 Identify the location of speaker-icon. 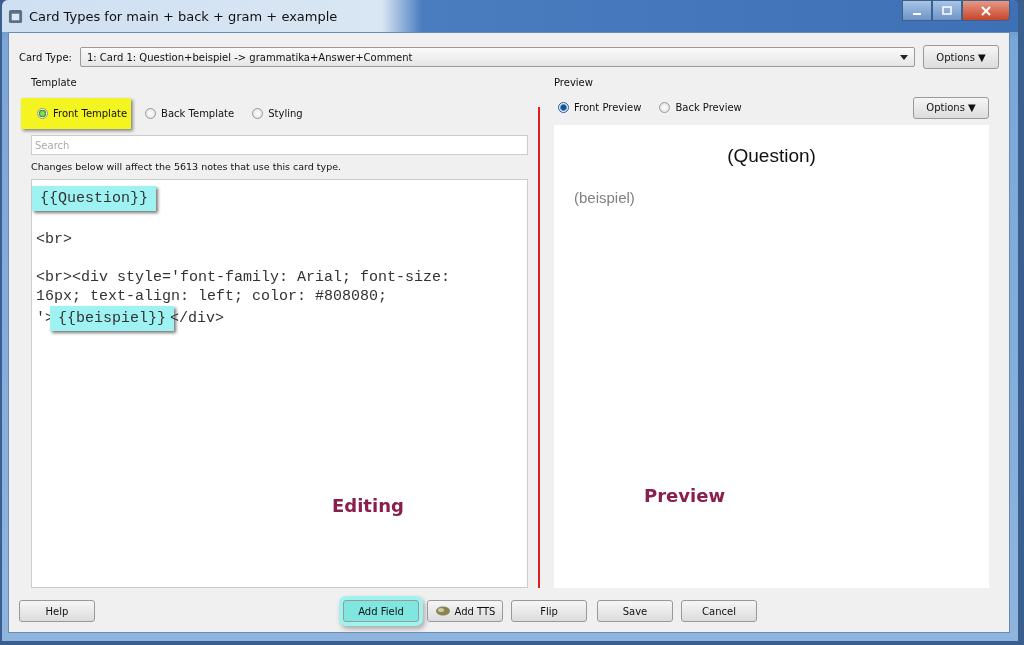
(442, 611).